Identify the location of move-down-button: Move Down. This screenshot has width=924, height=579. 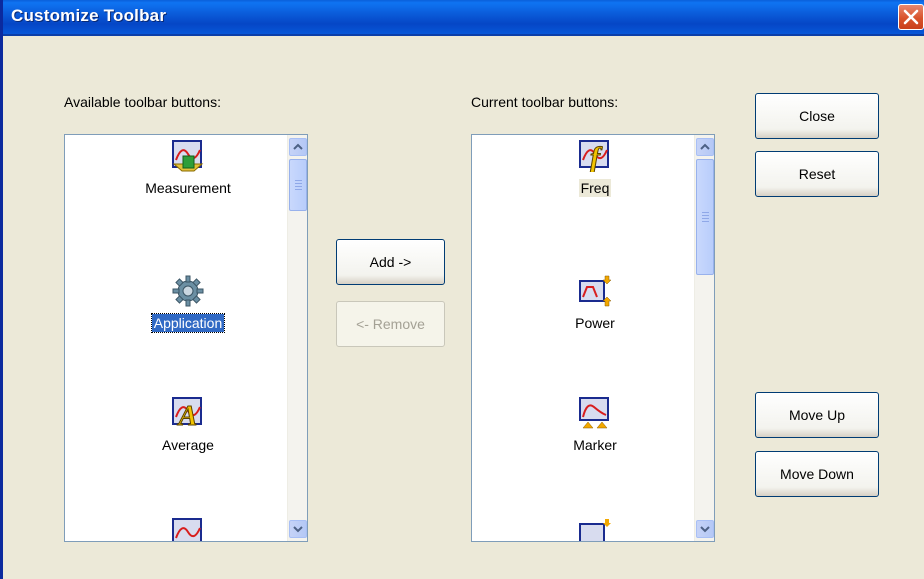
(817, 474).